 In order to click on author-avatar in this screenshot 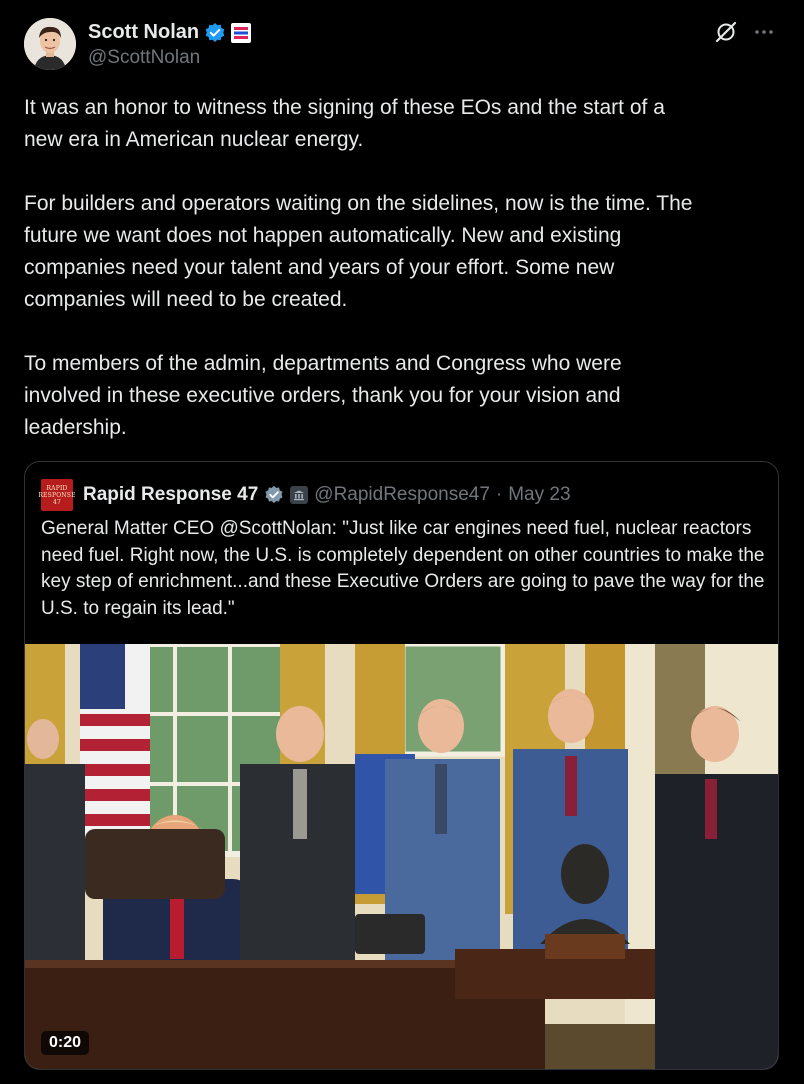, I will do `click(50, 44)`.